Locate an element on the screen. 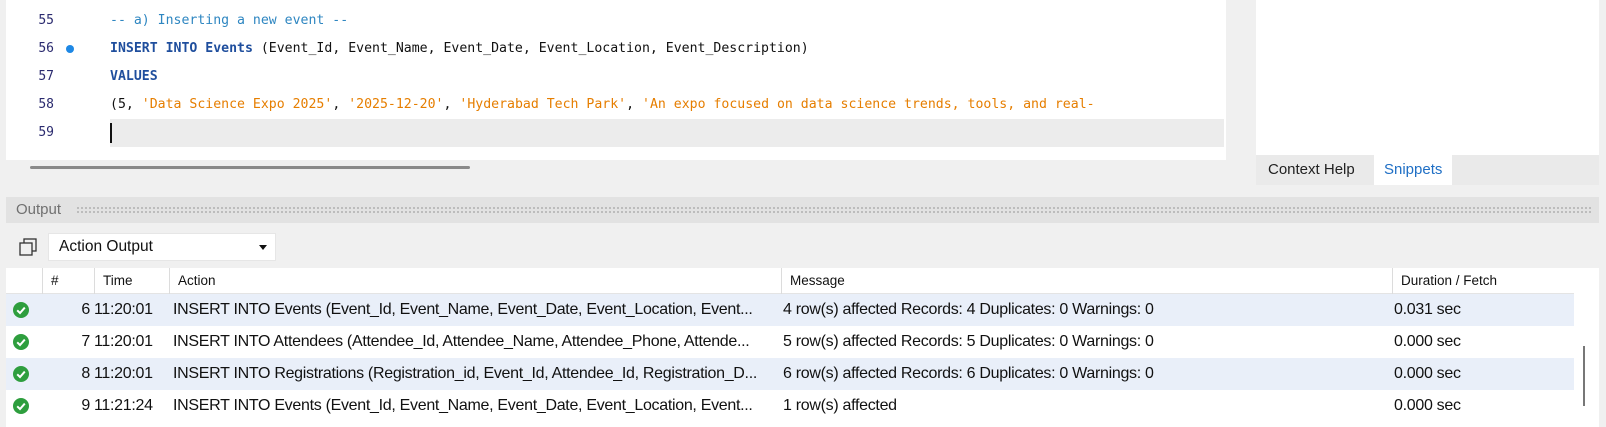 The width and height of the screenshot is (1606, 427). breakpoint-icon is located at coordinates (70, 49).